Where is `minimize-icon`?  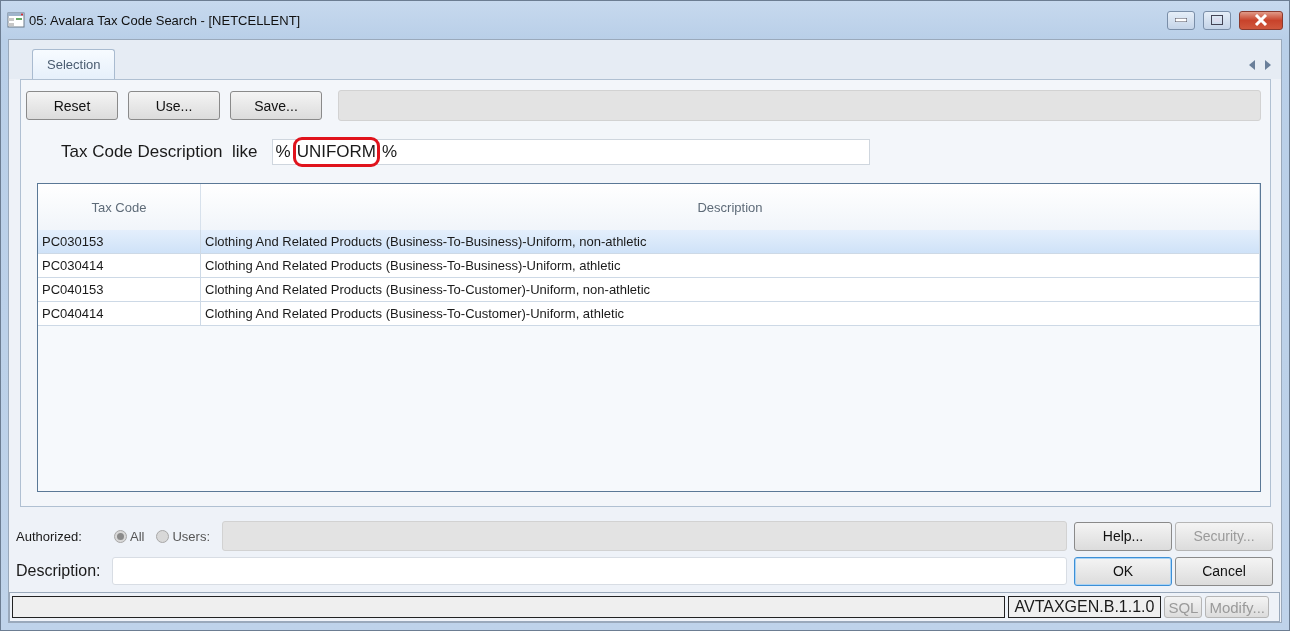
minimize-icon is located at coordinates (1181, 20).